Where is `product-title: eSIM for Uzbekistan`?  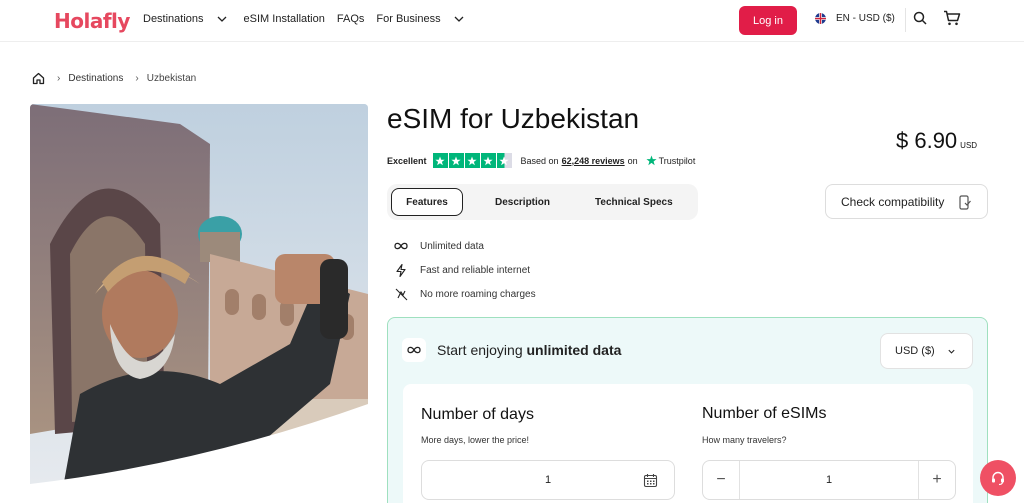 product-title: eSIM for Uzbekistan is located at coordinates (513, 118).